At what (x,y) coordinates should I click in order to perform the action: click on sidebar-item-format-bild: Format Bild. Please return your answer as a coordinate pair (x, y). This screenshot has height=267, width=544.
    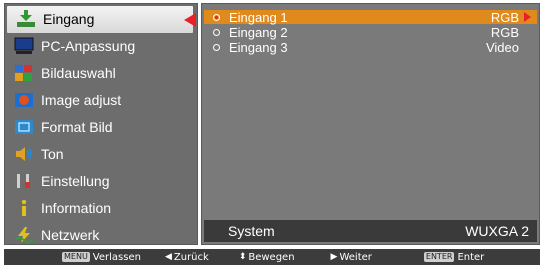
    Looking at the image, I should click on (102, 127).